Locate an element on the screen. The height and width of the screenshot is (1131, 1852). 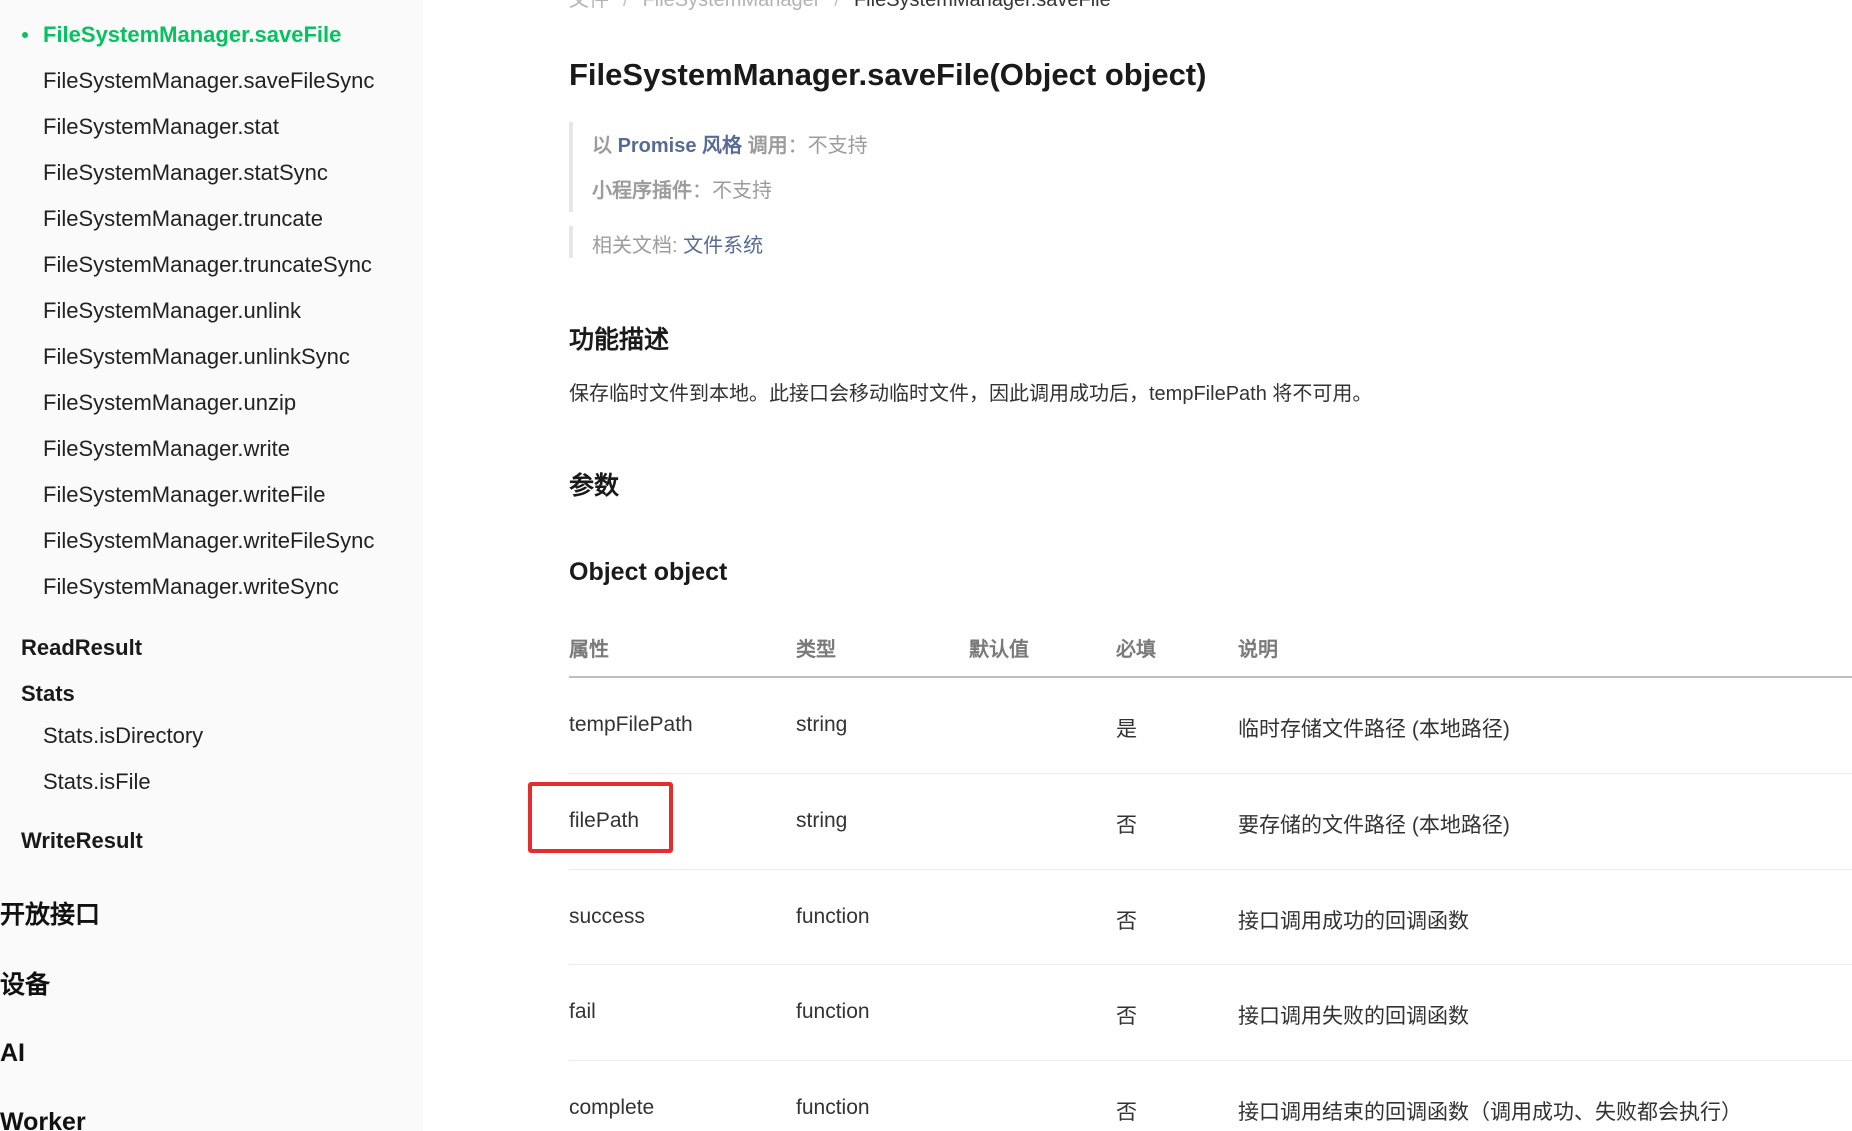
col-header-type: 类型 is located at coordinates (816, 650).